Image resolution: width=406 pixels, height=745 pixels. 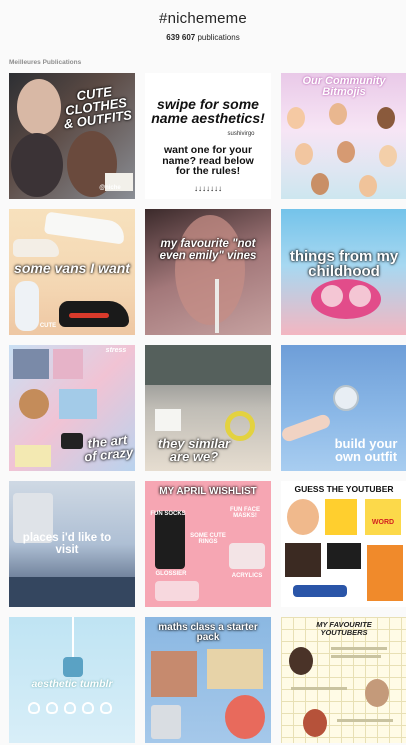 What do you see at coordinates (89, 315) in the screenshot?
I see `sneaker-stripe` at bounding box center [89, 315].